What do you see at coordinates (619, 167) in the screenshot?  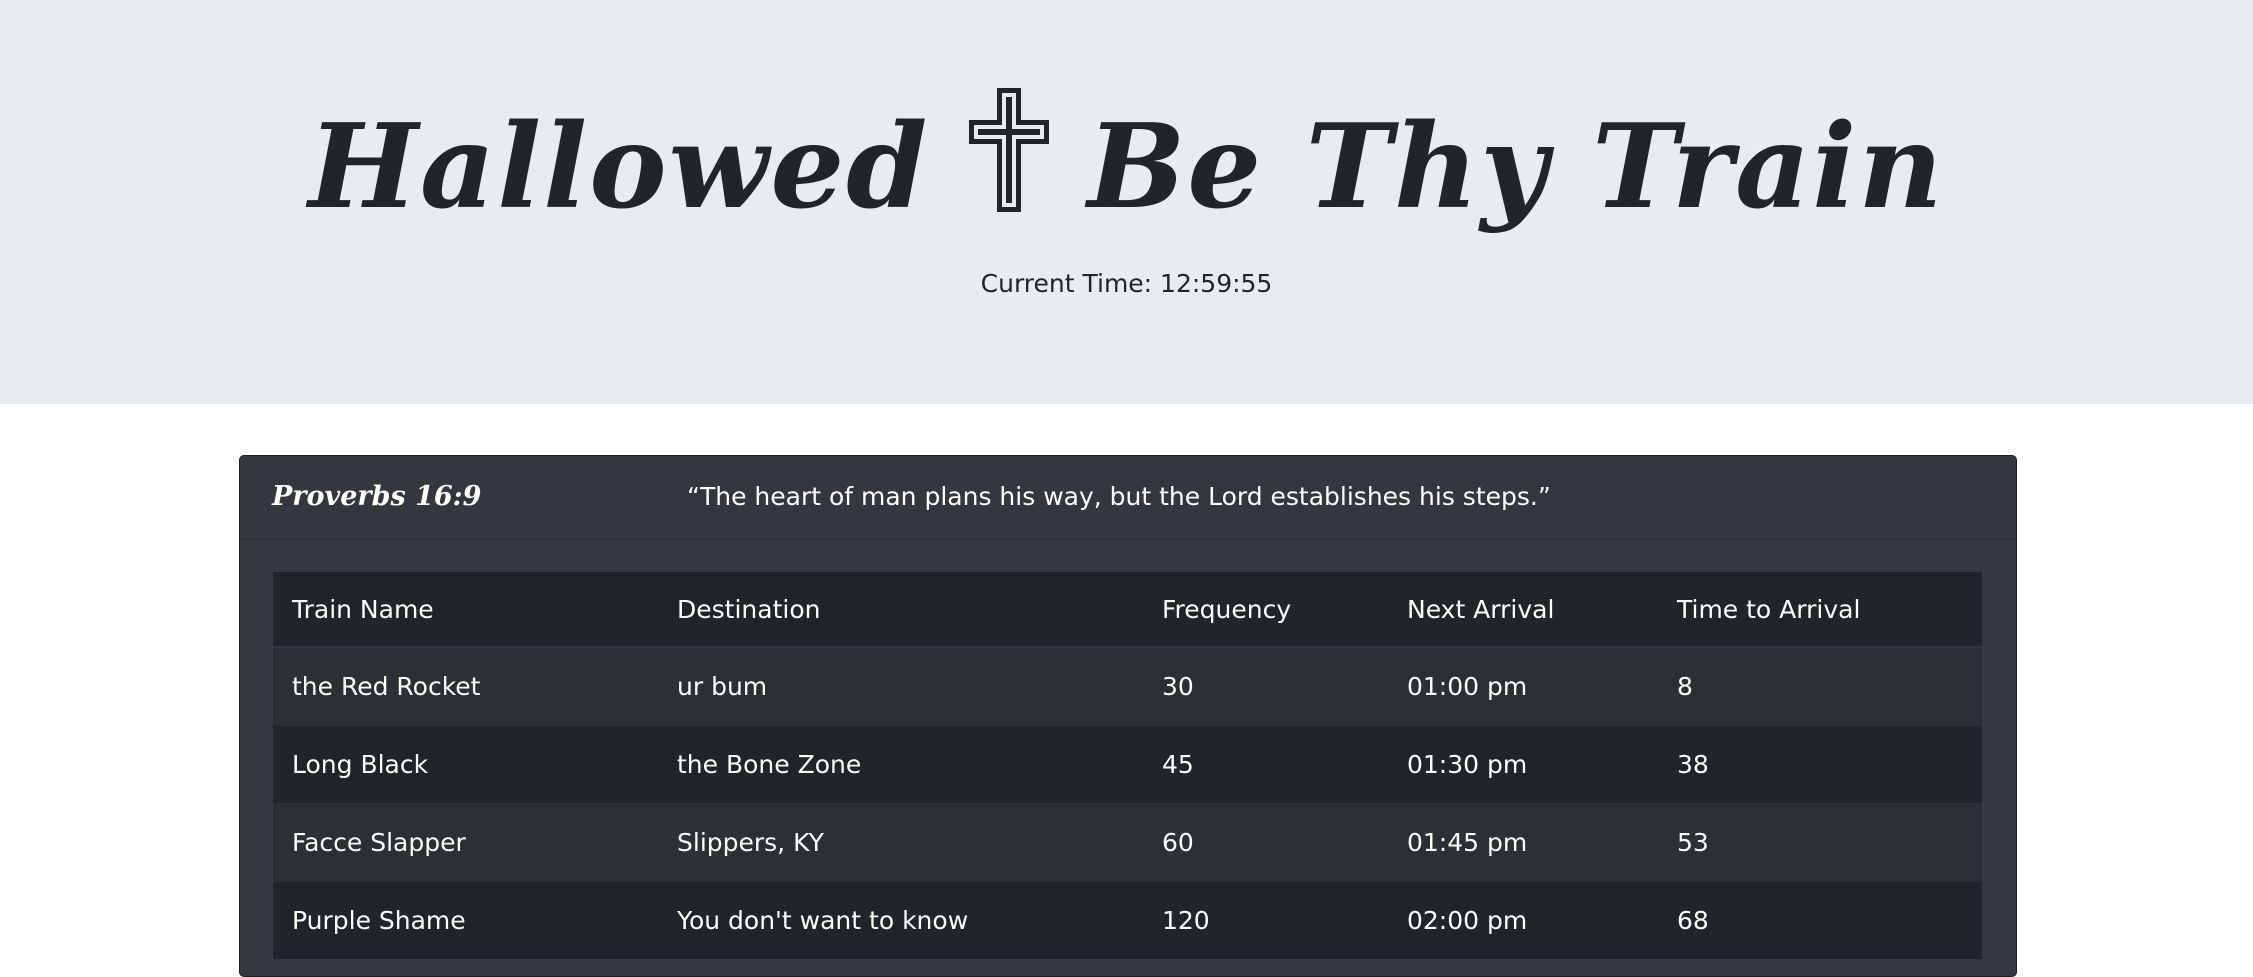 I see `title-left-text: Hallowed` at bounding box center [619, 167].